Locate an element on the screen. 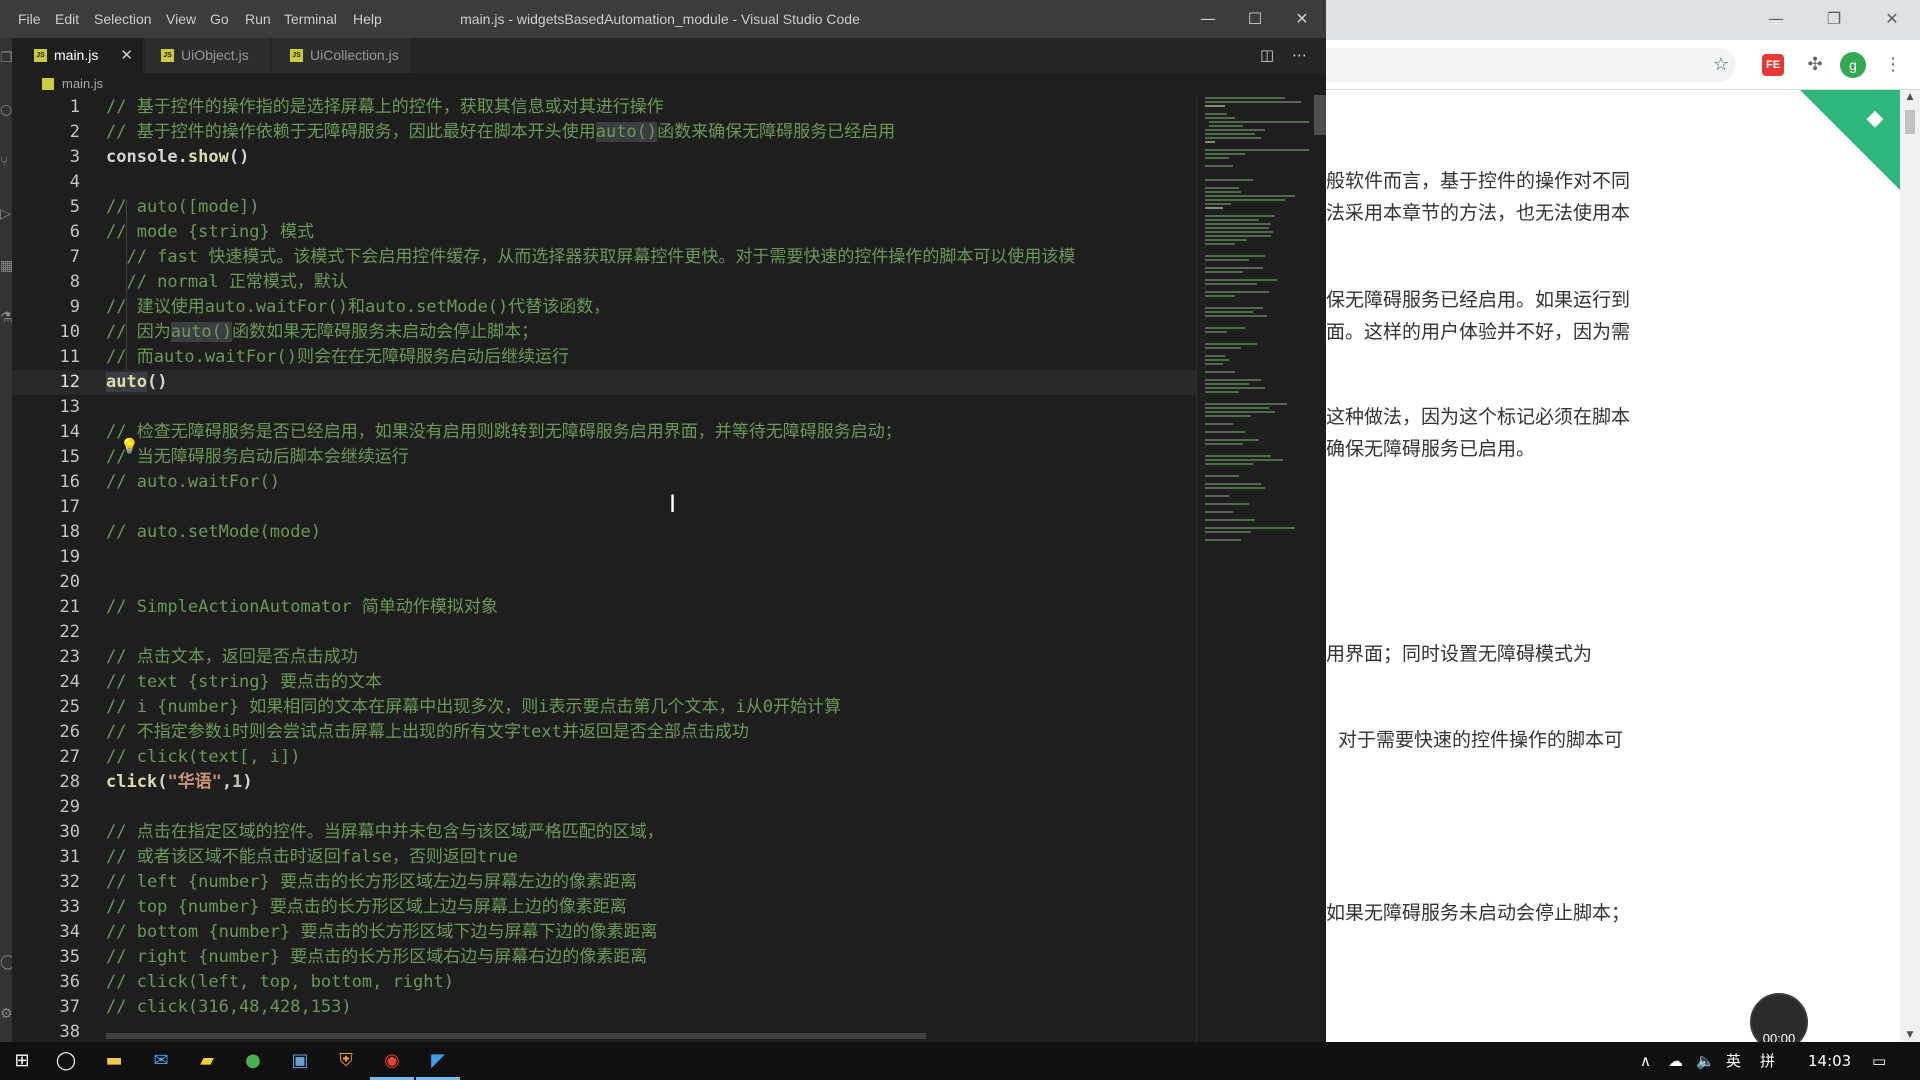  code-line: 18 // auto.setMode(mode) is located at coordinates (604, 532).